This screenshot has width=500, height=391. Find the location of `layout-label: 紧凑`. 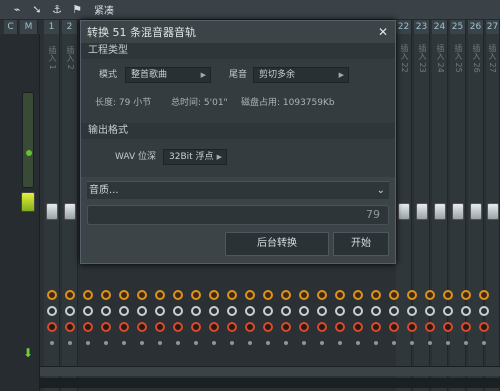

layout-label: 紧凑 is located at coordinates (104, 9).